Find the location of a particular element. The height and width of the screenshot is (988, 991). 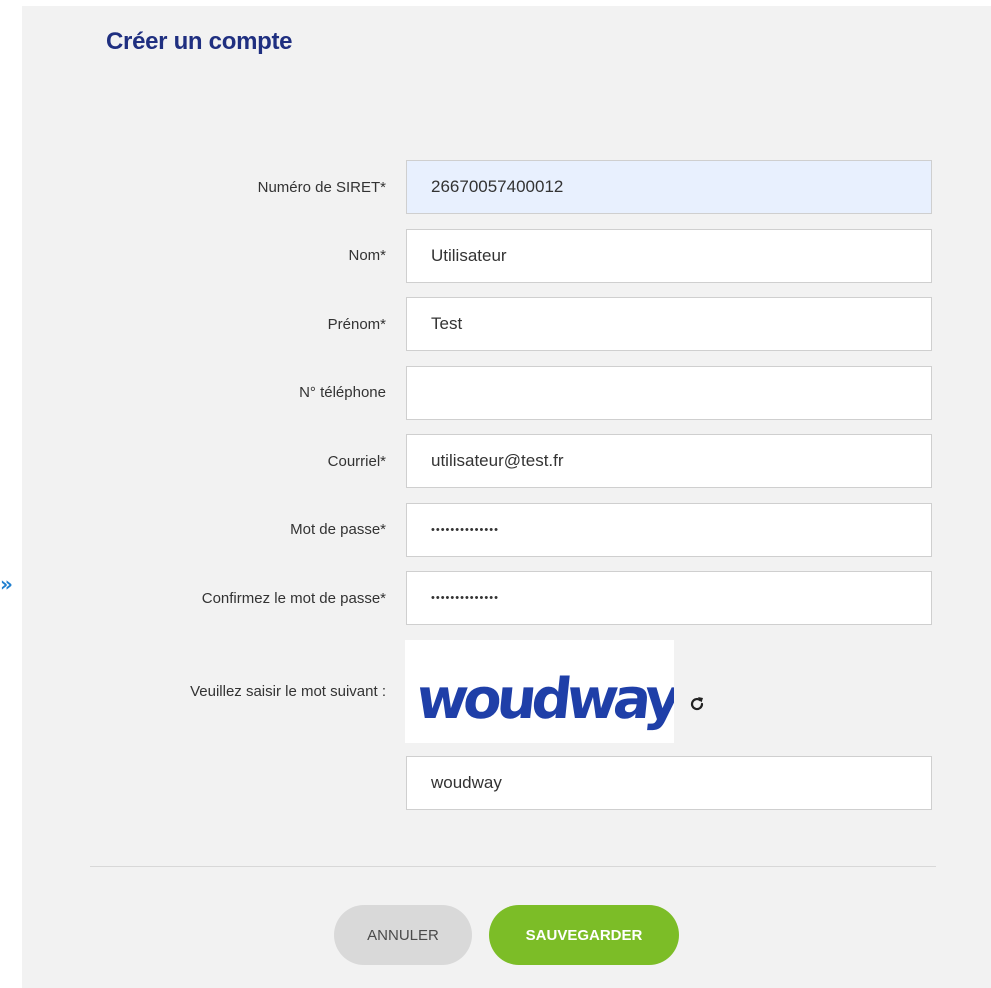

first-name-input is located at coordinates (669, 324).